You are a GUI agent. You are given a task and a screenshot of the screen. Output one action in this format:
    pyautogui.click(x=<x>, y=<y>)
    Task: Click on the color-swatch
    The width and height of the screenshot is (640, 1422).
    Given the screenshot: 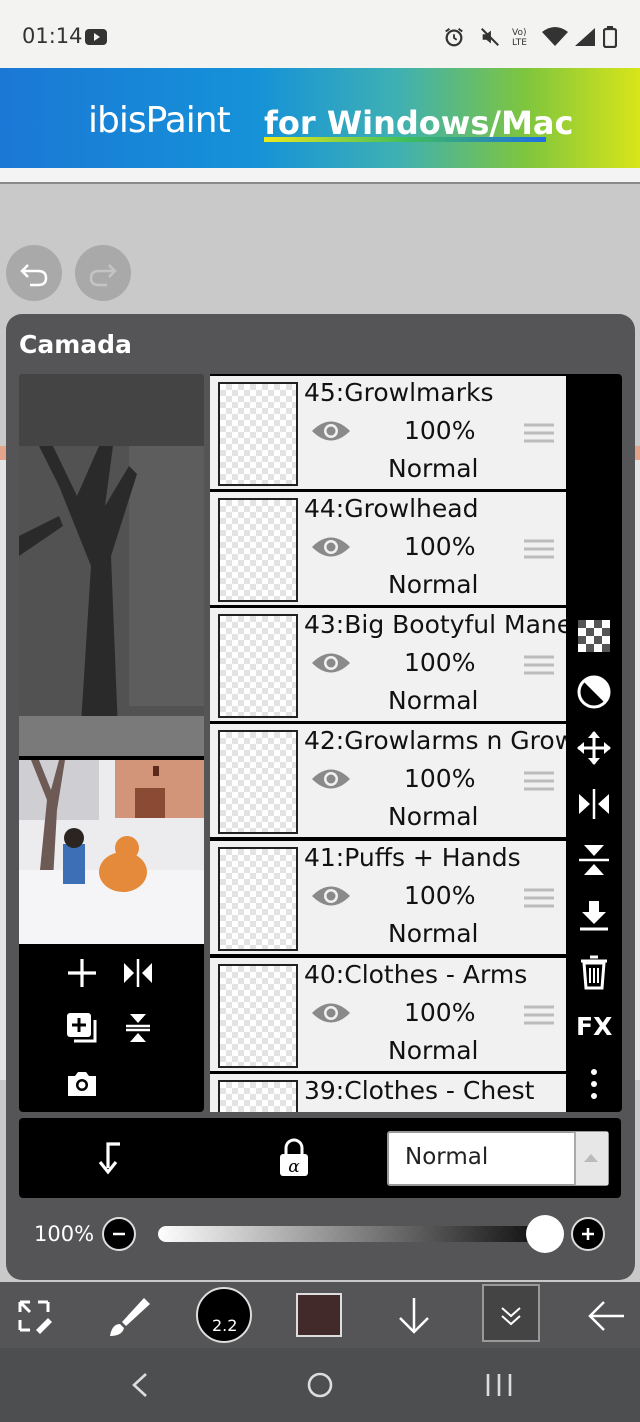 What is the action you would take?
    pyautogui.click(x=319, y=1315)
    